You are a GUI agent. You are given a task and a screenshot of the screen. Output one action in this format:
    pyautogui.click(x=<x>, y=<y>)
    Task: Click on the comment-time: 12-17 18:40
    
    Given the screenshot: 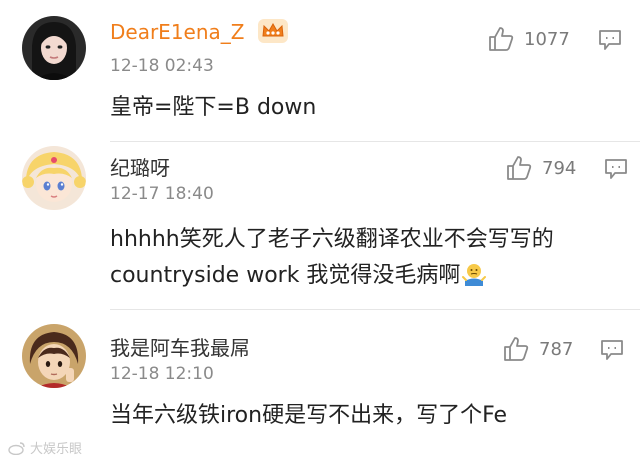 What is the action you would take?
    pyautogui.click(x=162, y=194)
    